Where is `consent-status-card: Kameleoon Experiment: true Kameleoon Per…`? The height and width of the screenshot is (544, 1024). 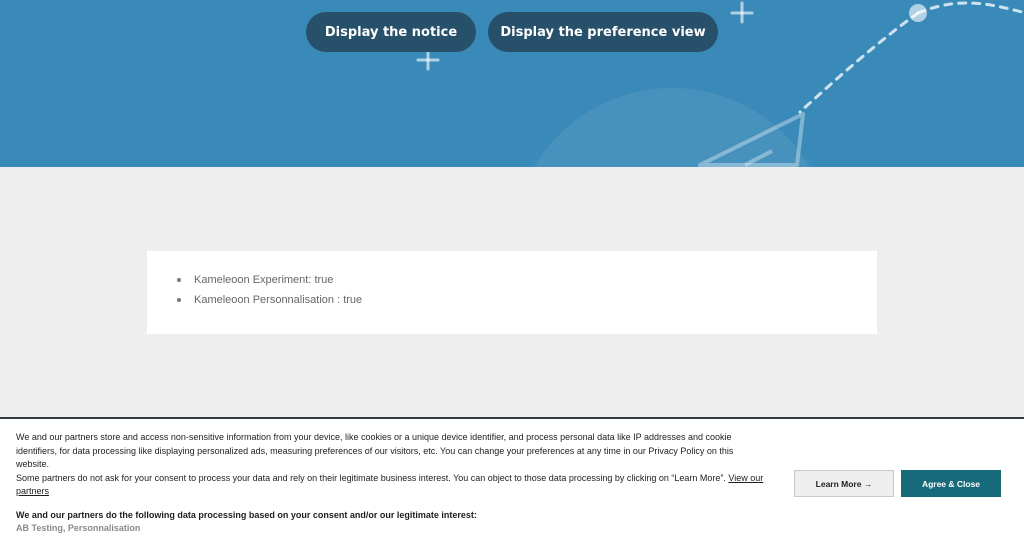 consent-status-card: Kameleoon Experiment: true Kameleoon Per… is located at coordinates (512, 292).